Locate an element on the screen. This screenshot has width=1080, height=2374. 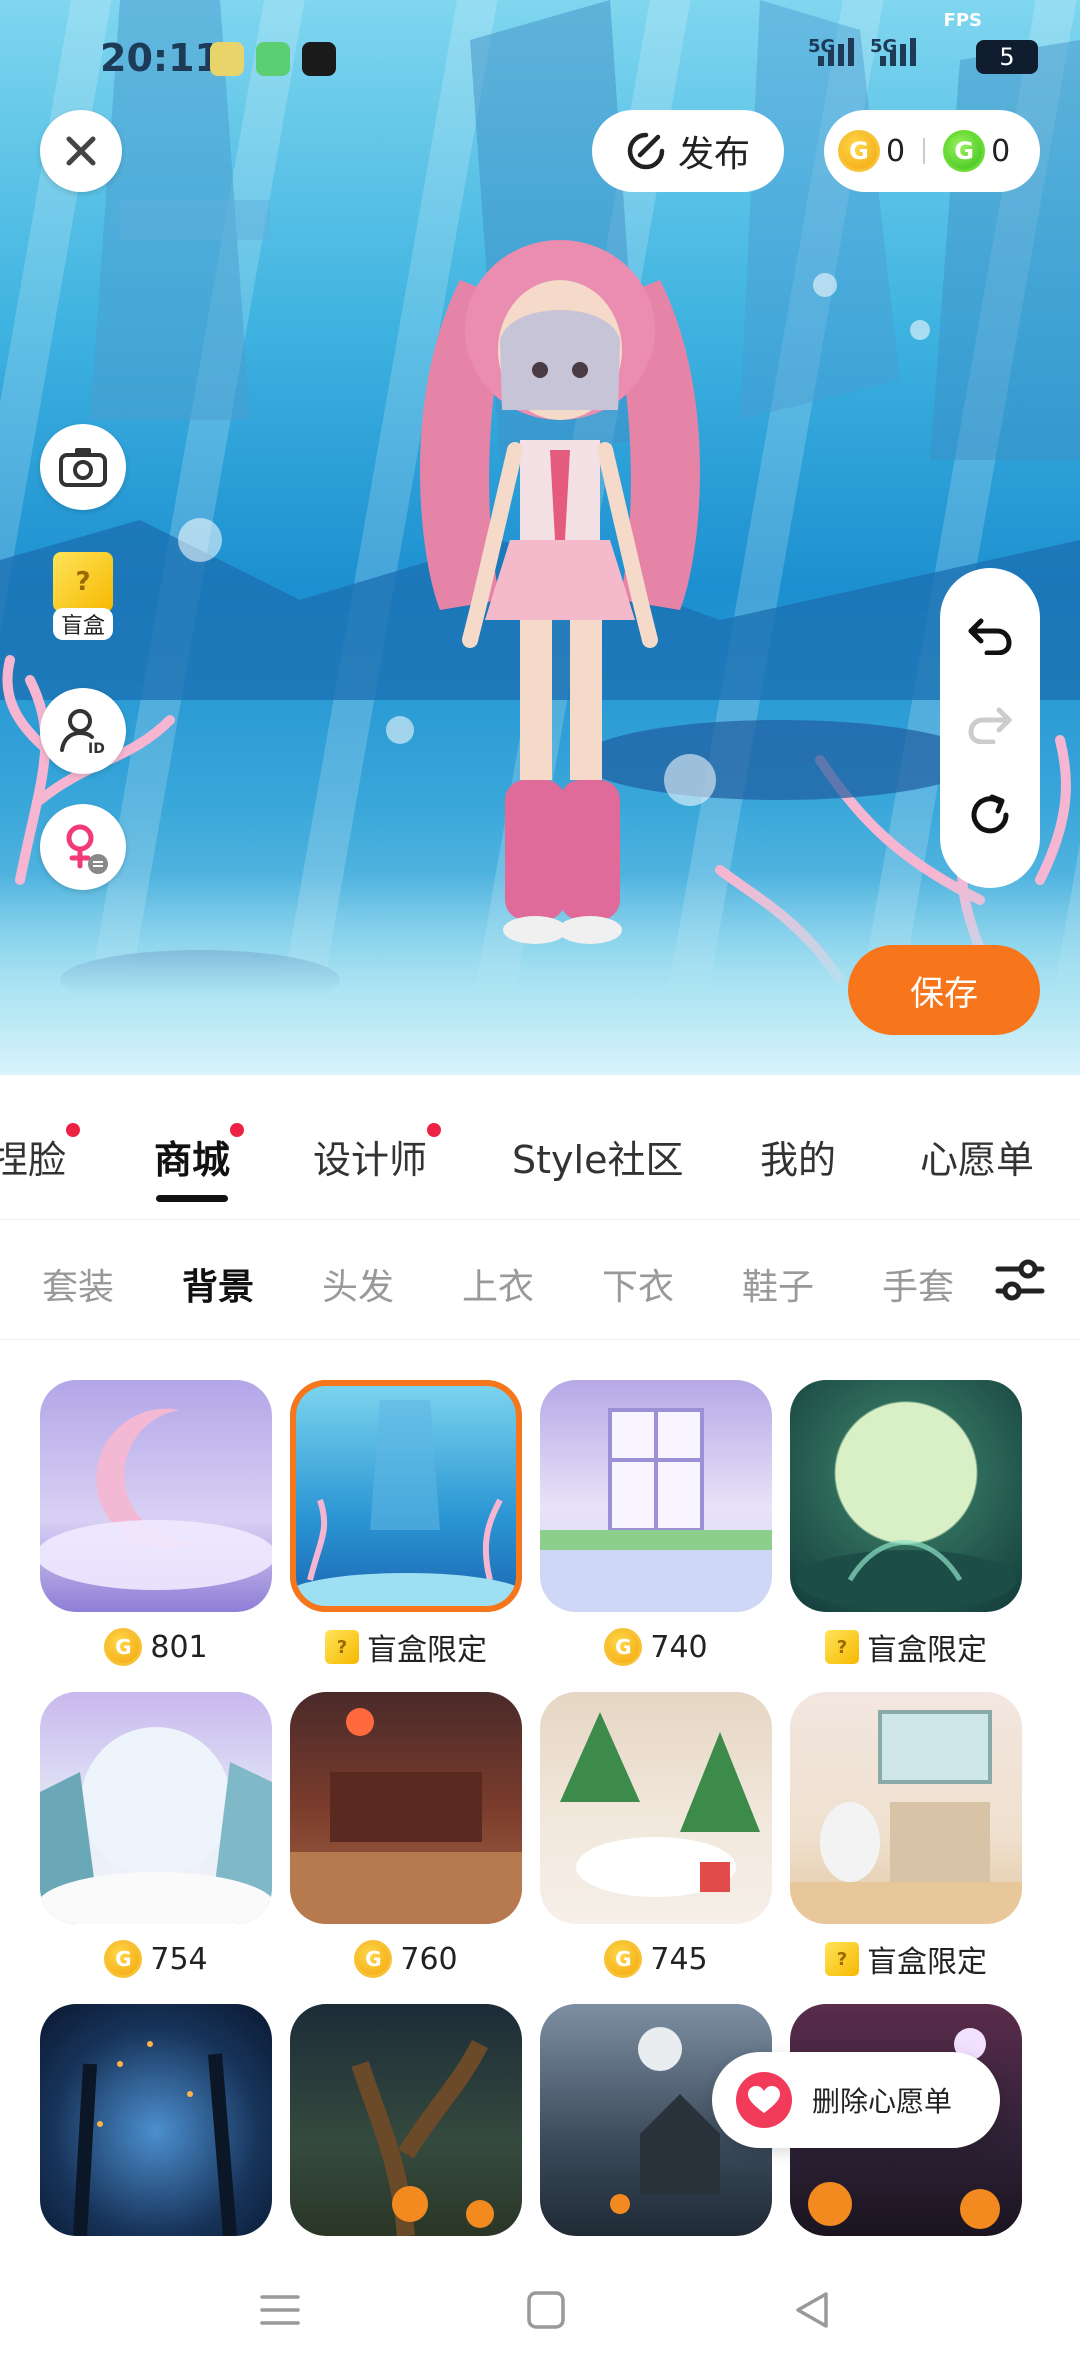
grid-item: G 801 is located at coordinates (156, 1526).